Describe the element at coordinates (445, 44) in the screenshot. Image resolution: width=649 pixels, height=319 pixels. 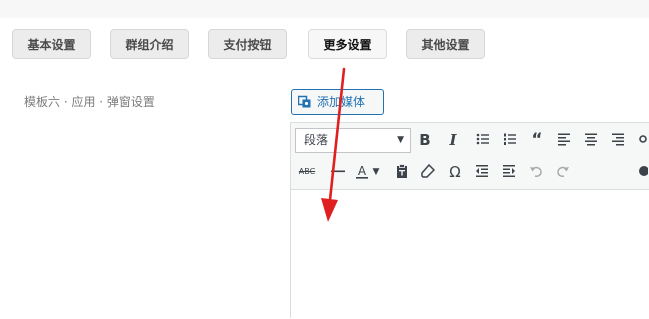
I see `tab-other-settings: 其他设置` at that location.